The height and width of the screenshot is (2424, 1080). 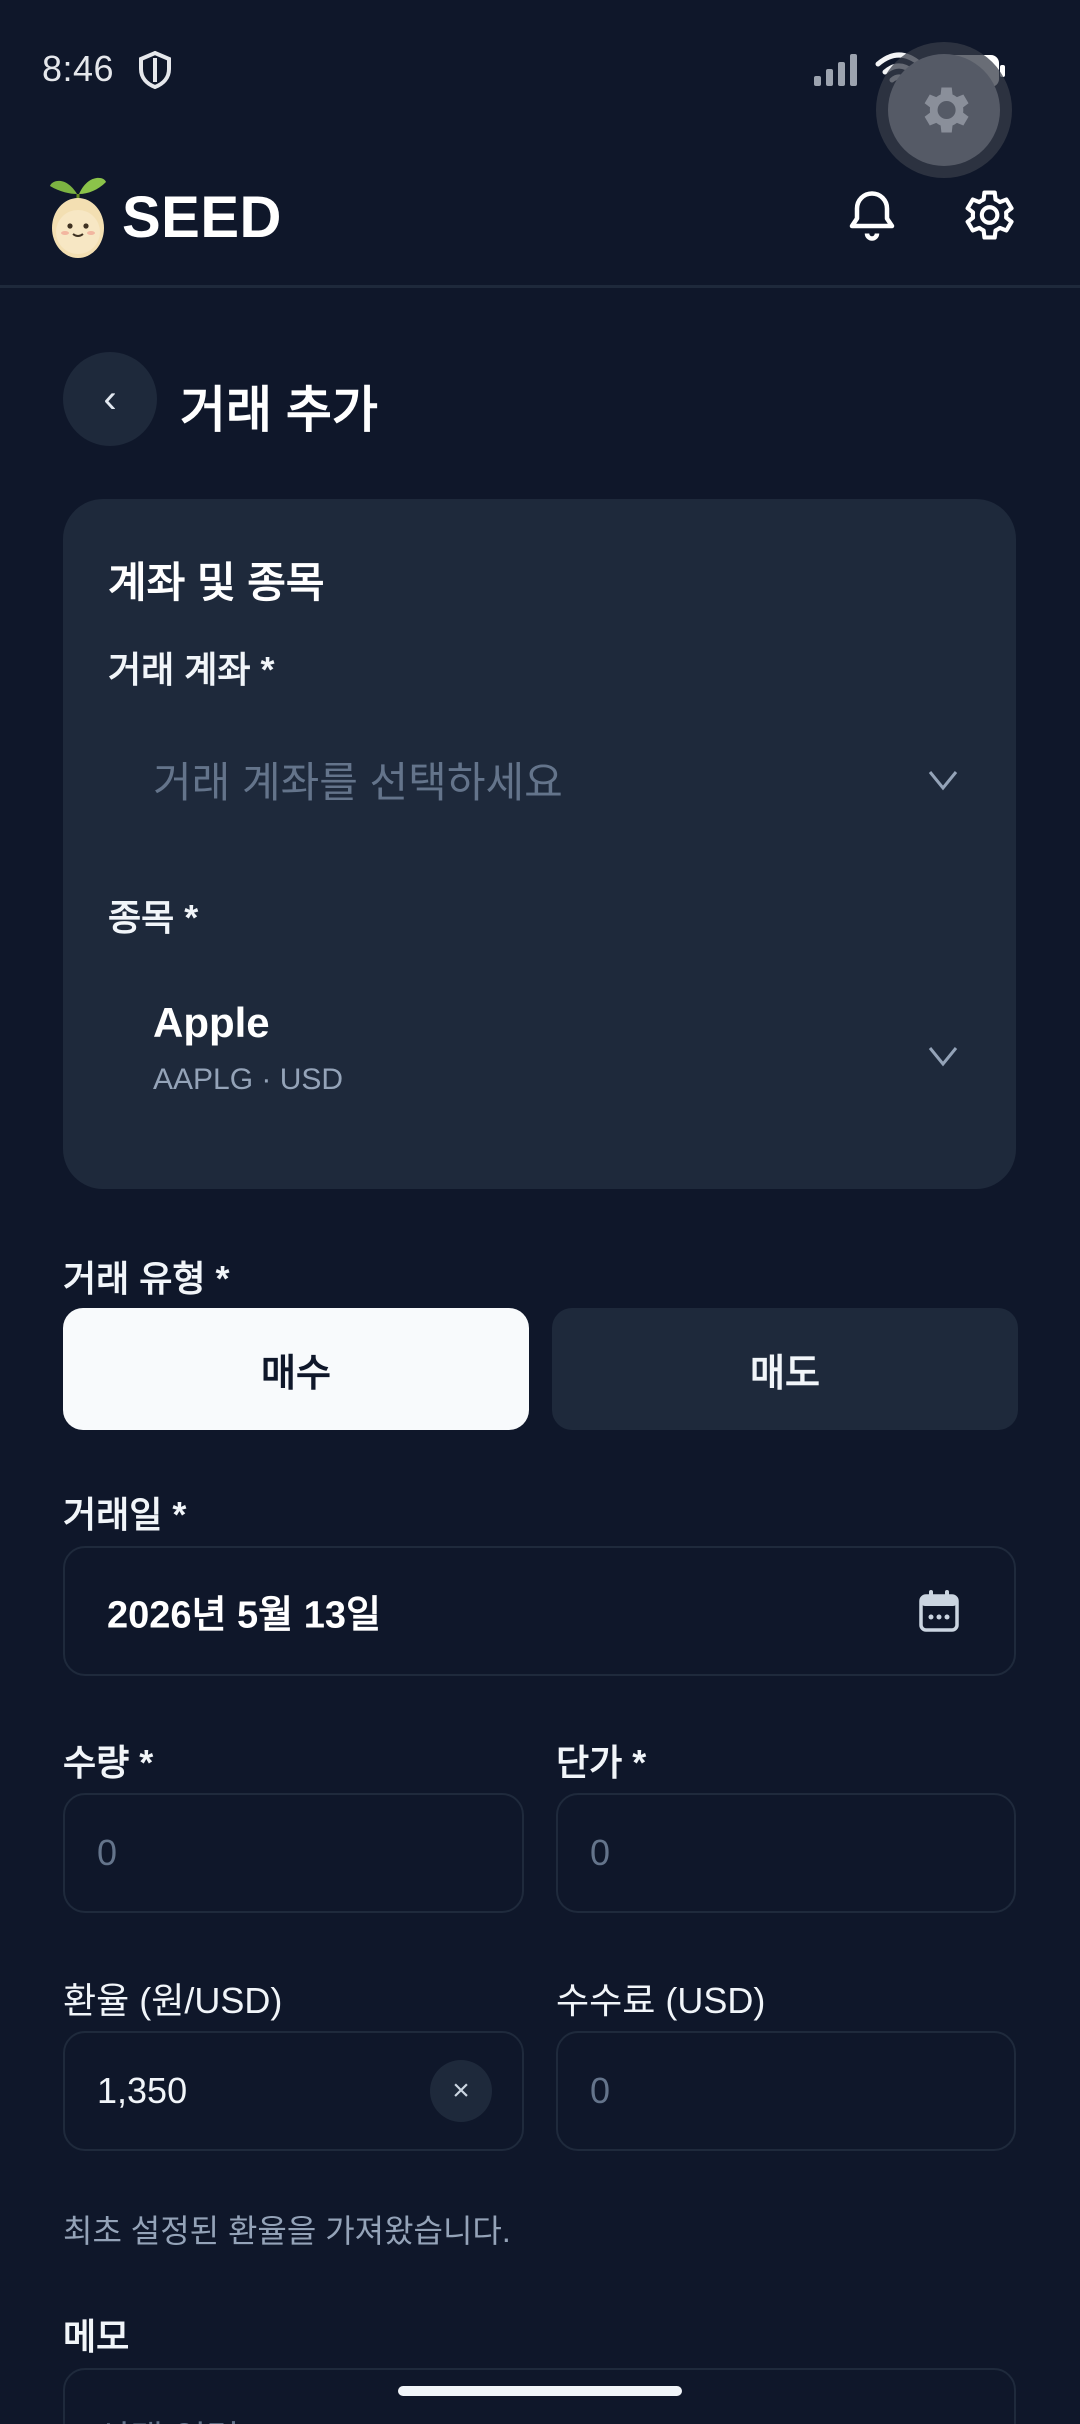 What do you see at coordinates (279, 410) in the screenshot?
I see `page-title: 거래 추가` at bounding box center [279, 410].